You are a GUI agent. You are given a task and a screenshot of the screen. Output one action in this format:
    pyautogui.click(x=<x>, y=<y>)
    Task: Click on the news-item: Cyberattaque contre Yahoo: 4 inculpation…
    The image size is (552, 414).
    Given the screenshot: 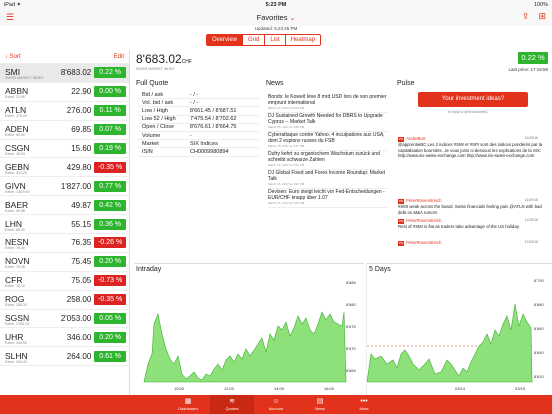 What is the action you would take?
    pyautogui.click(x=328, y=141)
    